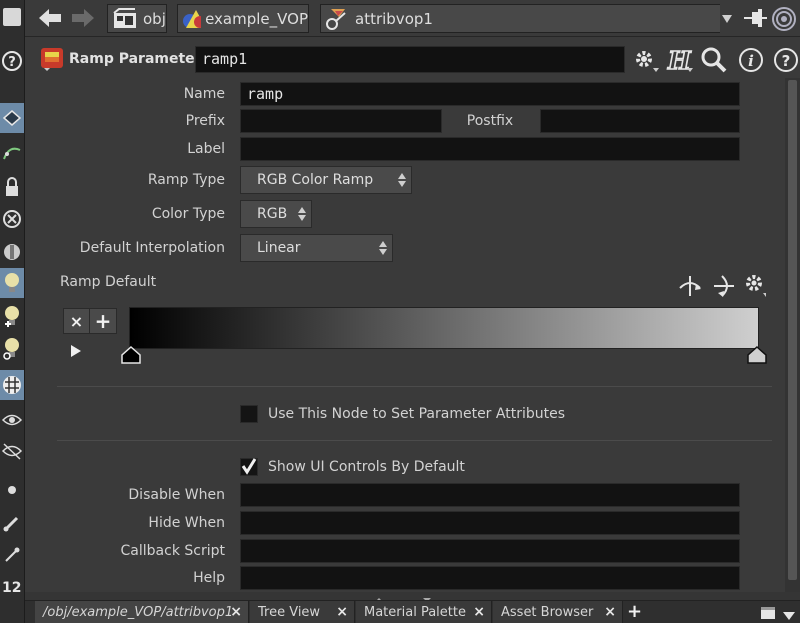  What do you see at coordinates (289, 612) in the screenshot?
I see `tab-label: Tree View` at bounding box center [289, 612].